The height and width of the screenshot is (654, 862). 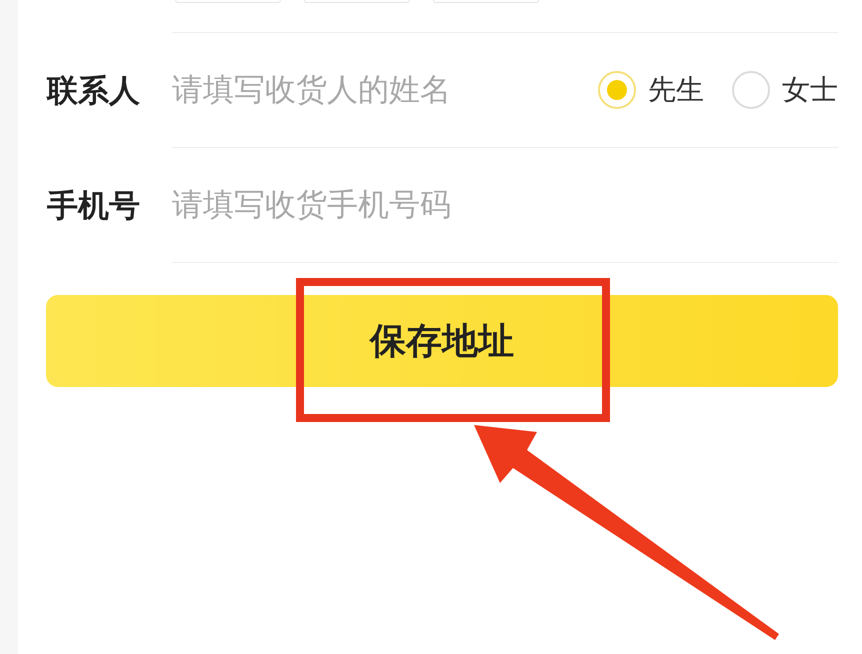 What do you see at coordinates (385, 90) in the screenshot?
I see `input-field: 请填写收货人的姓名` at bounding box center [385, 90].